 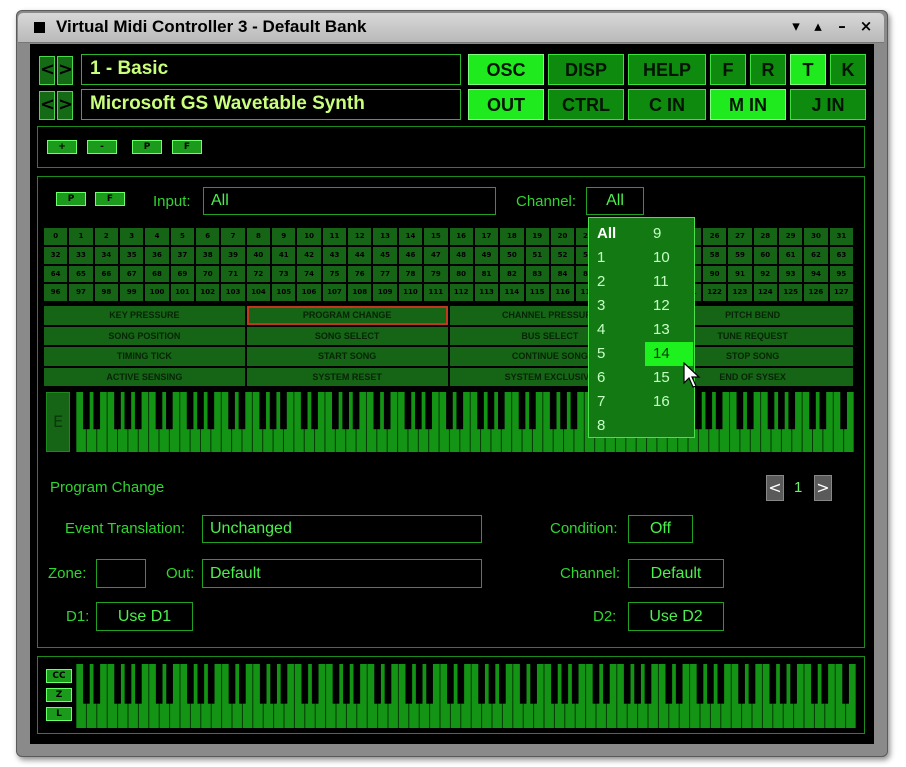 I want to click on controller-number-cell: 14, so click(x=410, y=236).